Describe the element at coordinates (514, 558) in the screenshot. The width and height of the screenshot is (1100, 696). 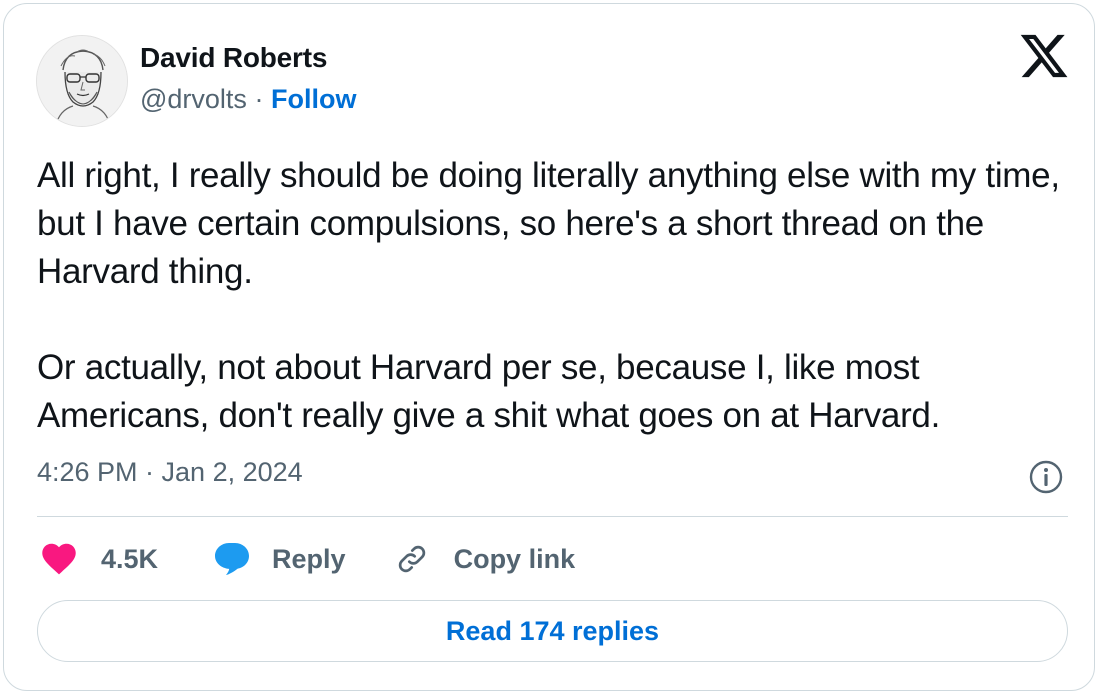
I see `copy-link-label: Copy link` at that location.